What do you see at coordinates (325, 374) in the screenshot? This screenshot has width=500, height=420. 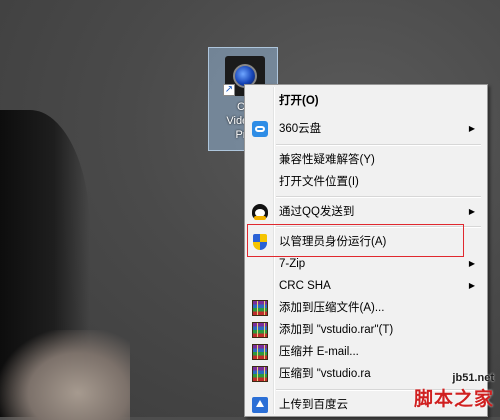 I see `menu-item-label: 压缩到 "vstudio.ra` at bounding box center [325, 374].